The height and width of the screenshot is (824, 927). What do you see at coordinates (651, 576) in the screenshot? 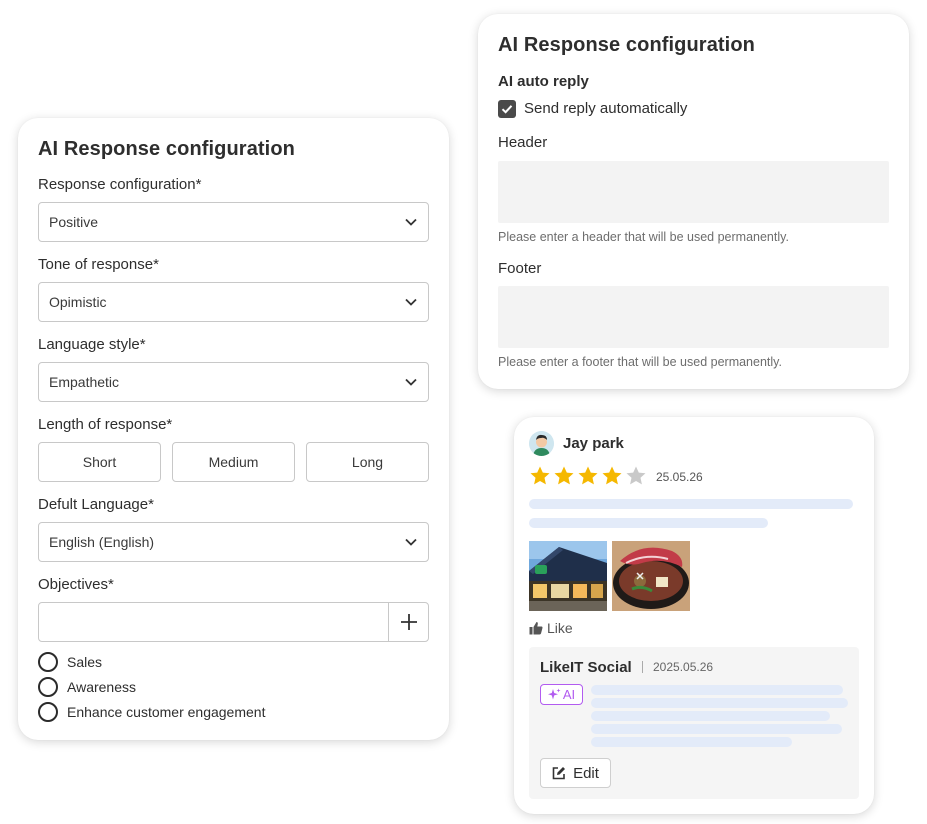
I see `review-photo-food` at bounding box center [651, 576].